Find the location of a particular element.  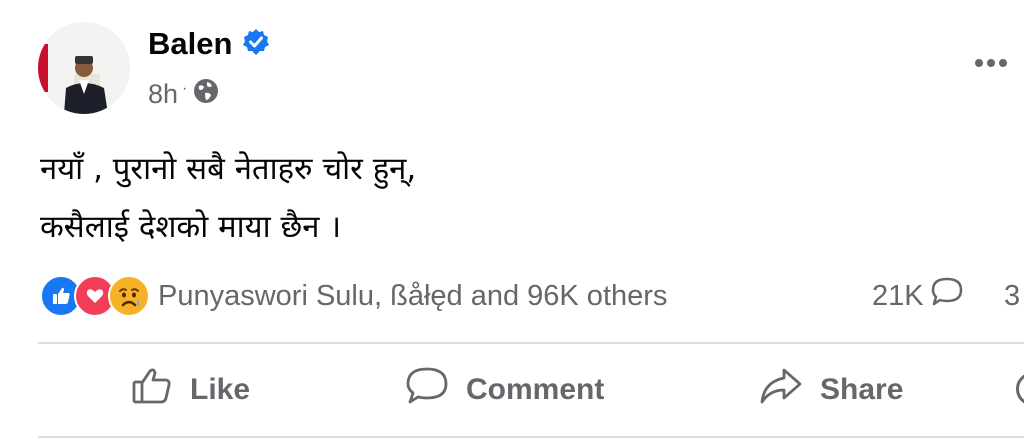

more-options-icon is located at coordinates (991, 63).